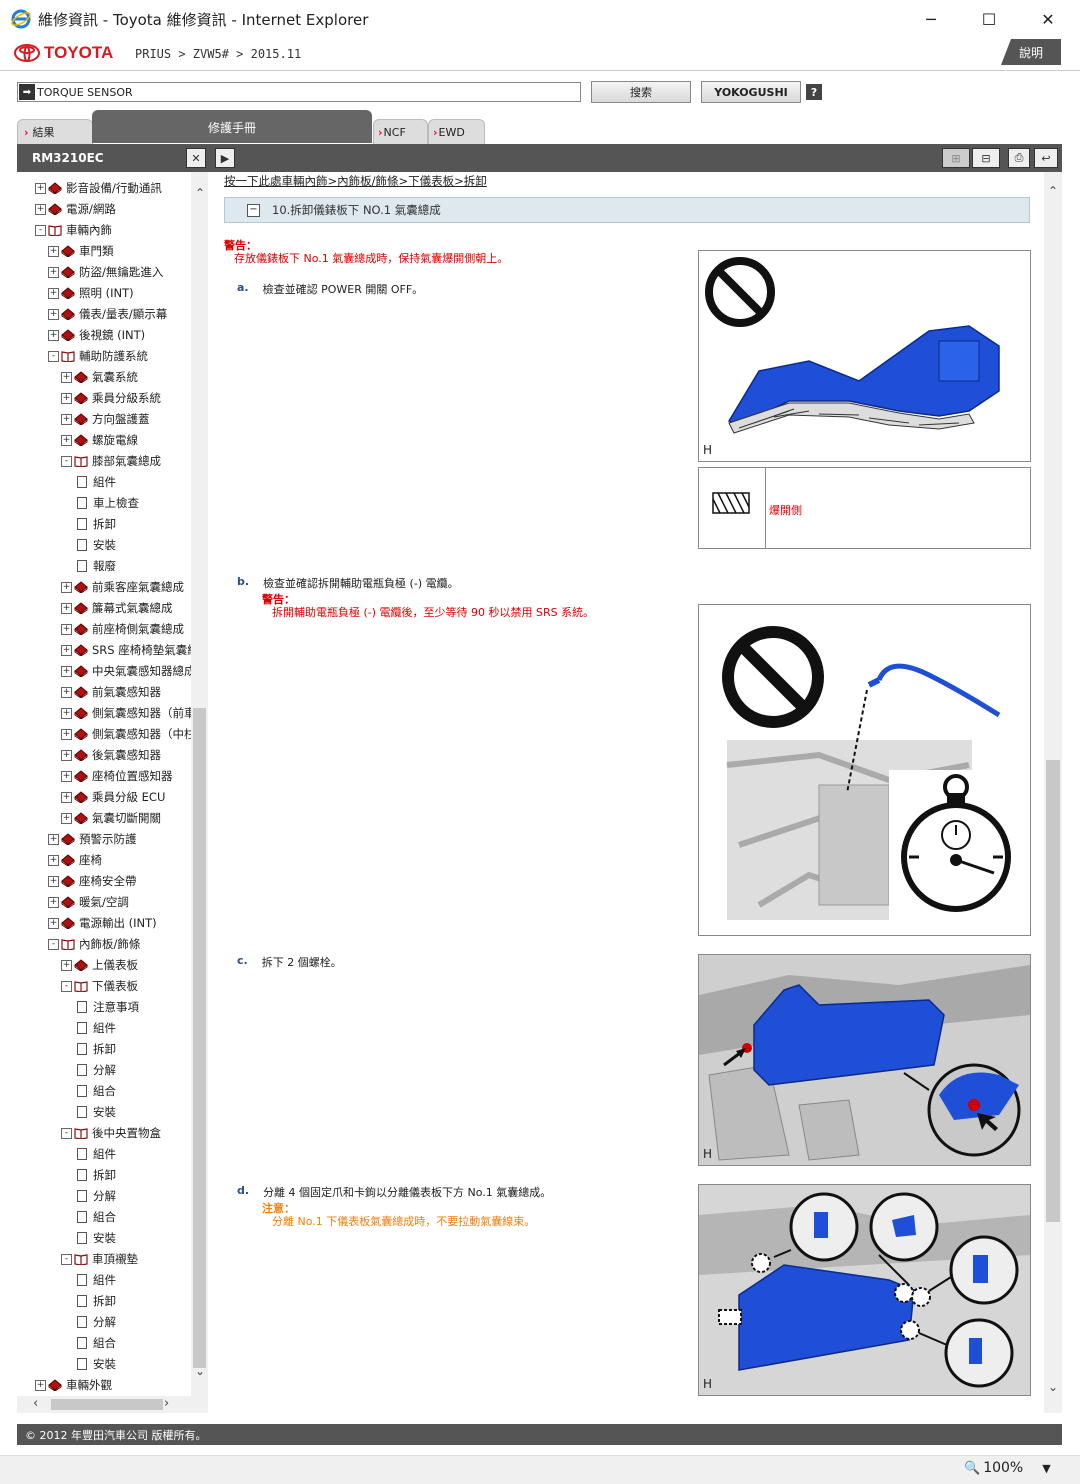 This screenshot has height=1484, width=1080. Describe the element at coordinates (112, 1404) in the screenshot. I see `tree-hscrollbar: ‹ ›` at that location.